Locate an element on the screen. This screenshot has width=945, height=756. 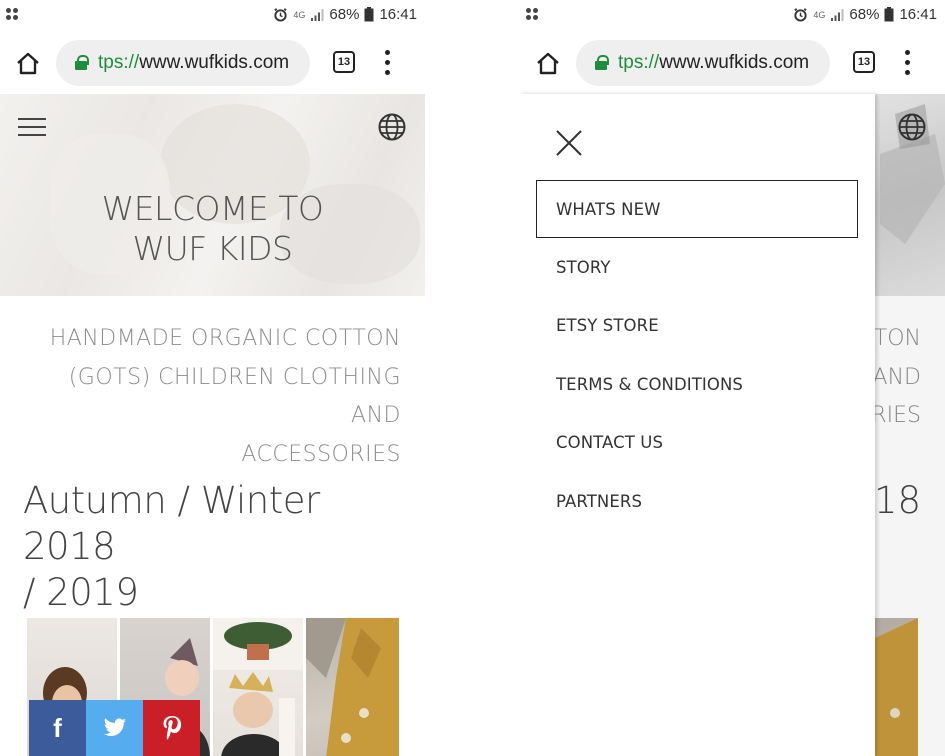
gallery-photo-mustard-overalls is located at coordinates (352, 687).